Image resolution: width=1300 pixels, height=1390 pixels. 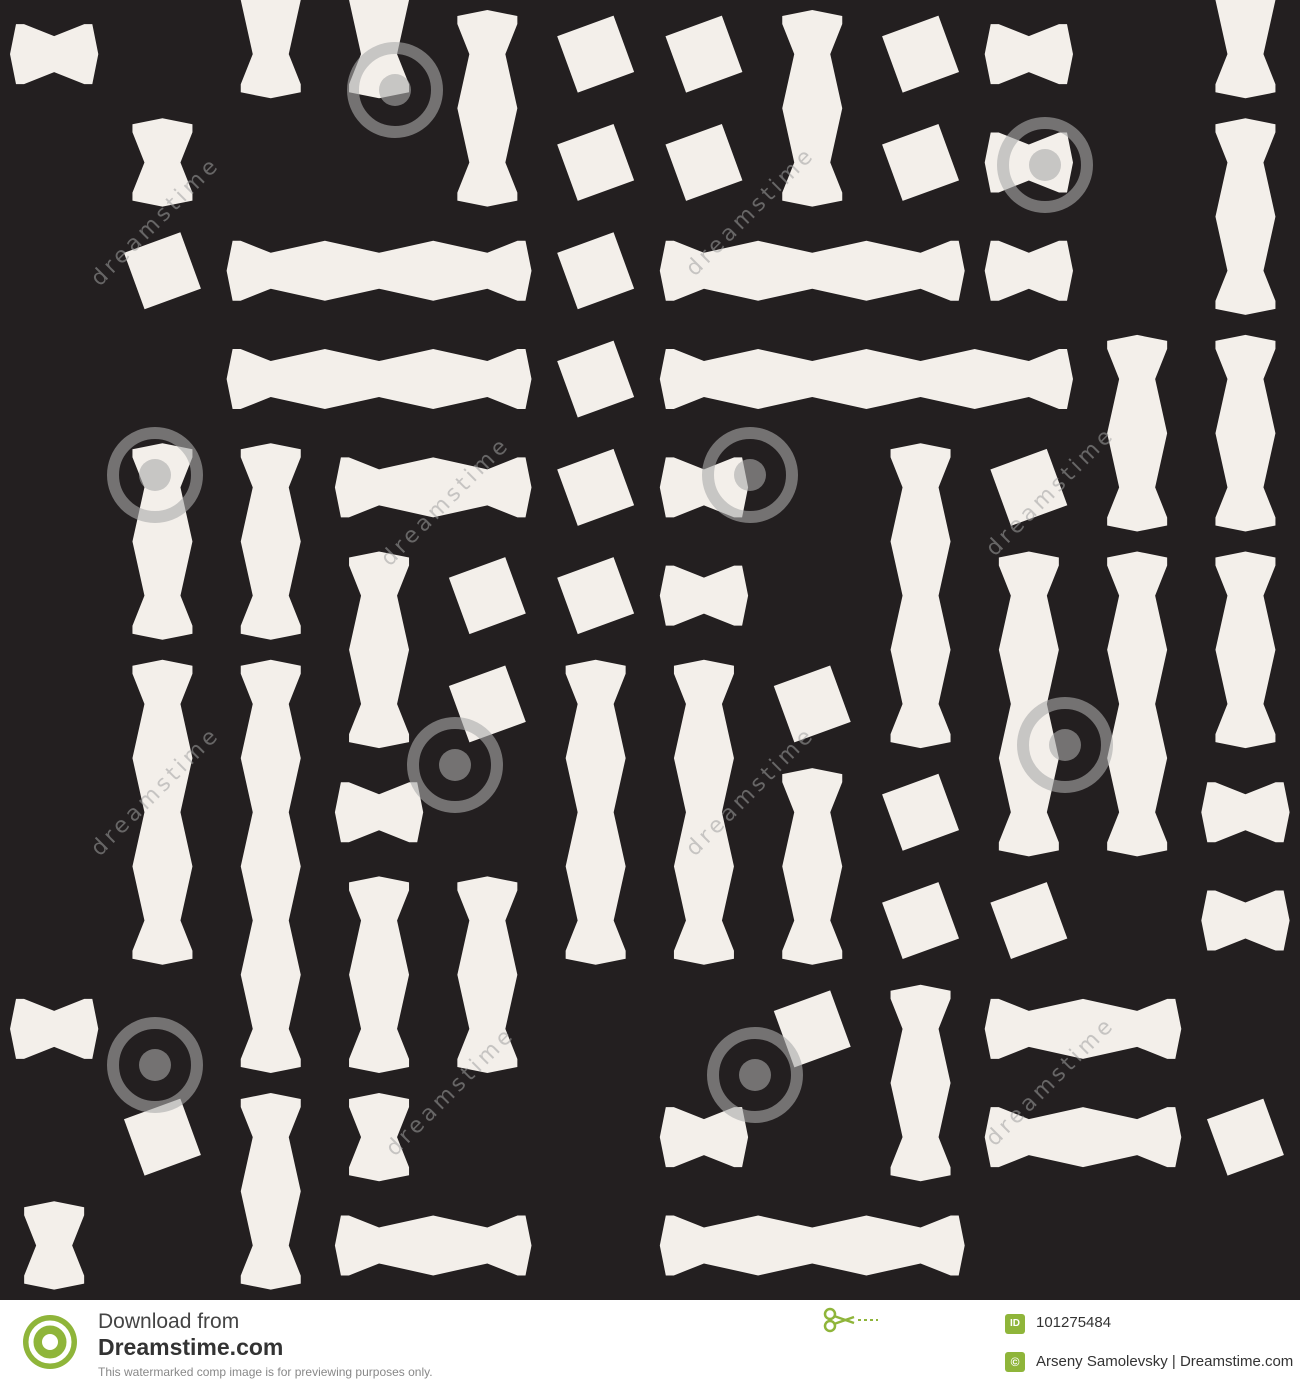 What do you see at coordinates (850, 1320) in the screenshot?
I see `scissors-icon` at bounding box center [850, 1320].